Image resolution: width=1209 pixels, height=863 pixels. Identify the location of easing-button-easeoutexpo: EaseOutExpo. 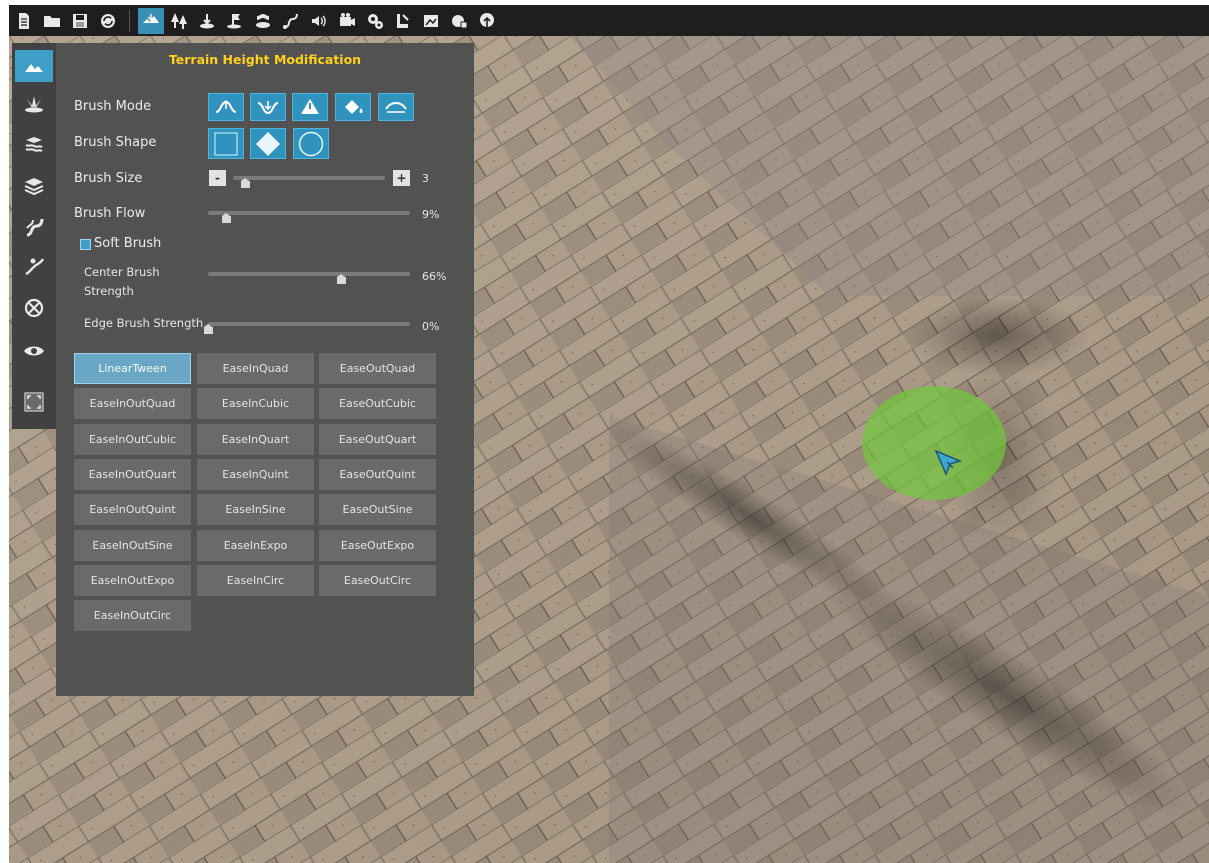
(377, 545).